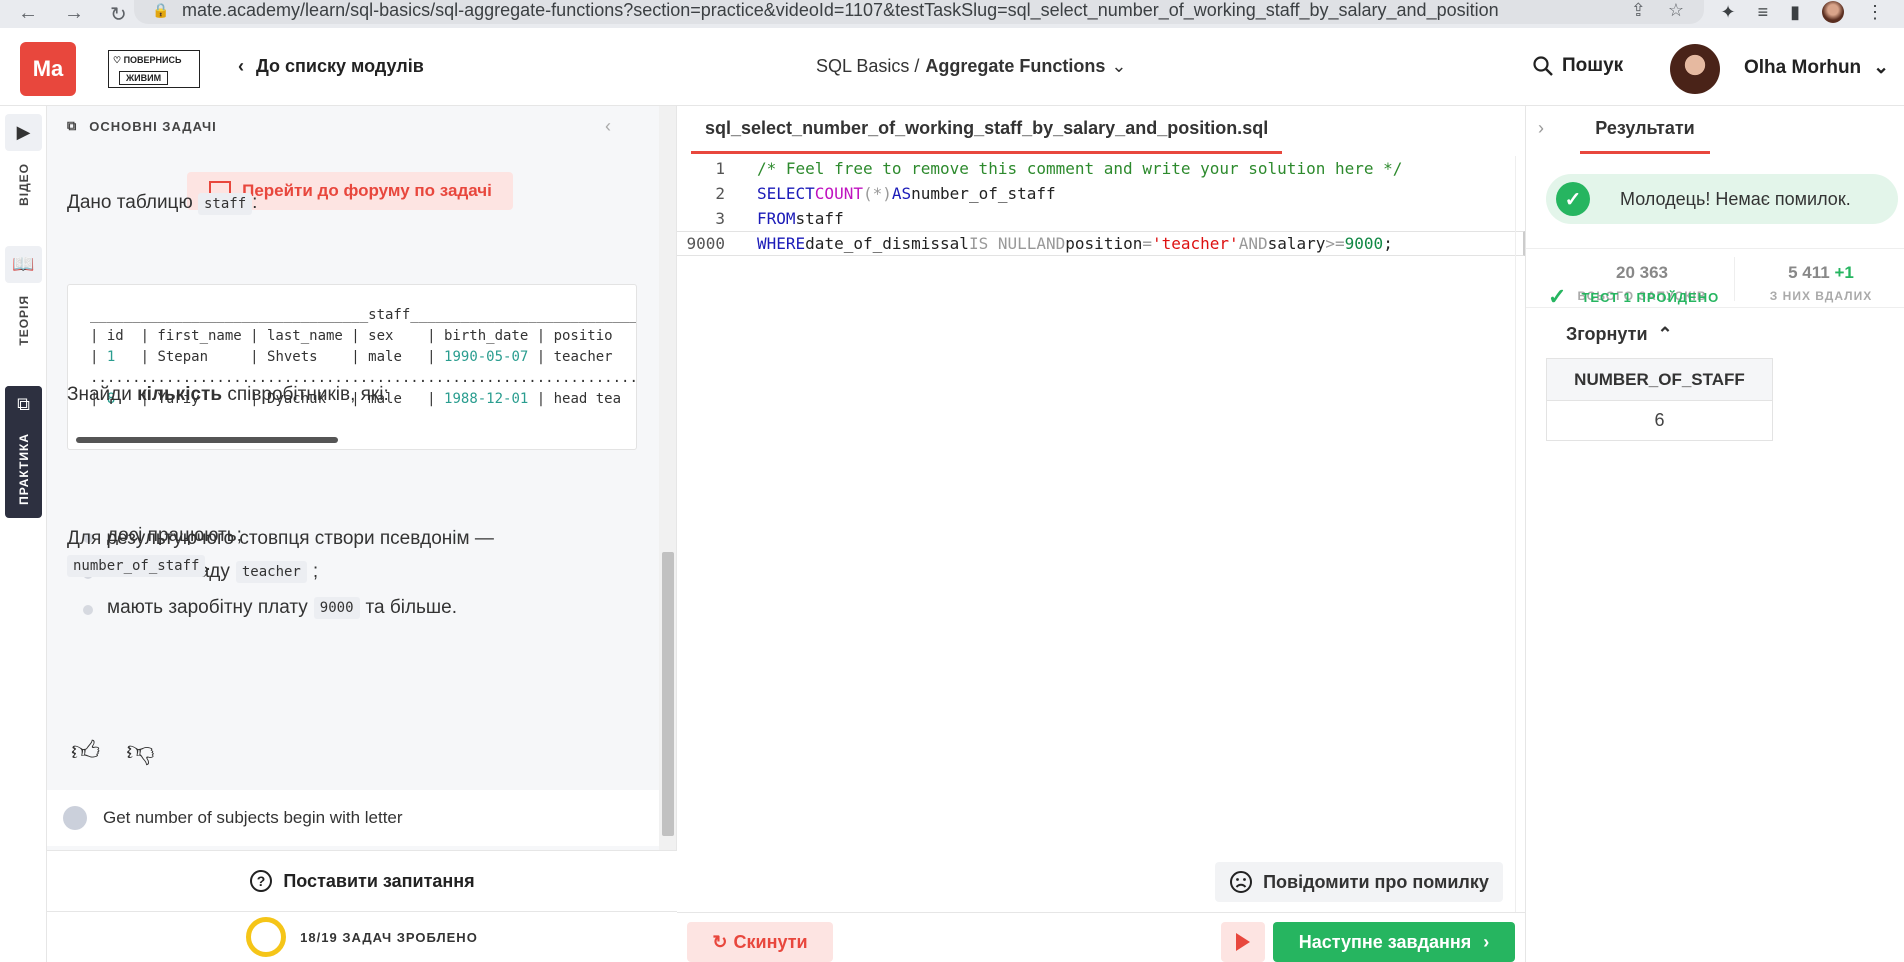 The height and width of the screenshot is (962, 1904). I want to click on find-text: Знайди кількість співробітників, які:, so click(228, 395).